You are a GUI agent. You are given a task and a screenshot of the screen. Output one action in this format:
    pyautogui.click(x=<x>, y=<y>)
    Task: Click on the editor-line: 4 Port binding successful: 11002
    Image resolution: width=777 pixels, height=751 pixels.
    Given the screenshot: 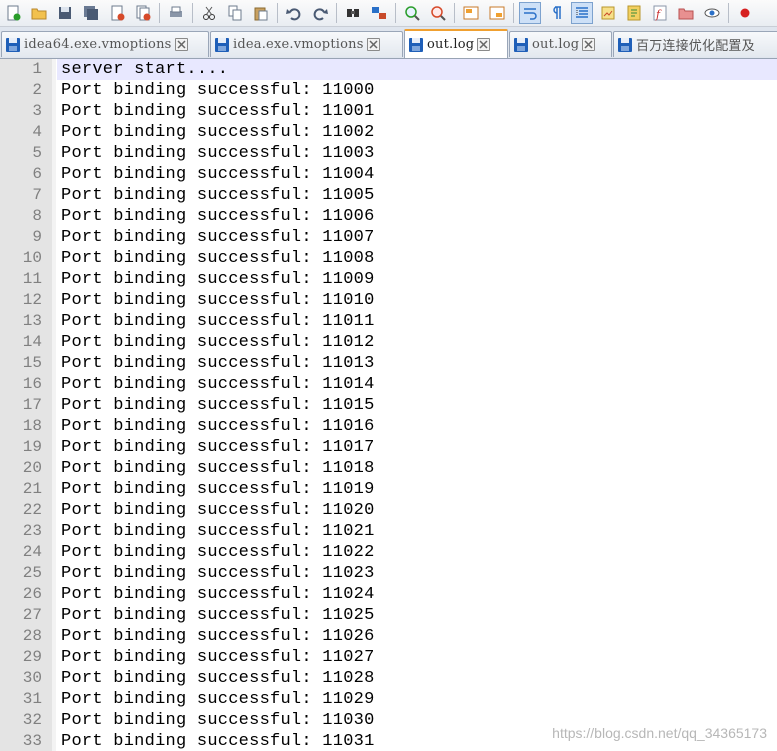 What is the action you would take?
    pyautogui.click(x=388, y=132)
    